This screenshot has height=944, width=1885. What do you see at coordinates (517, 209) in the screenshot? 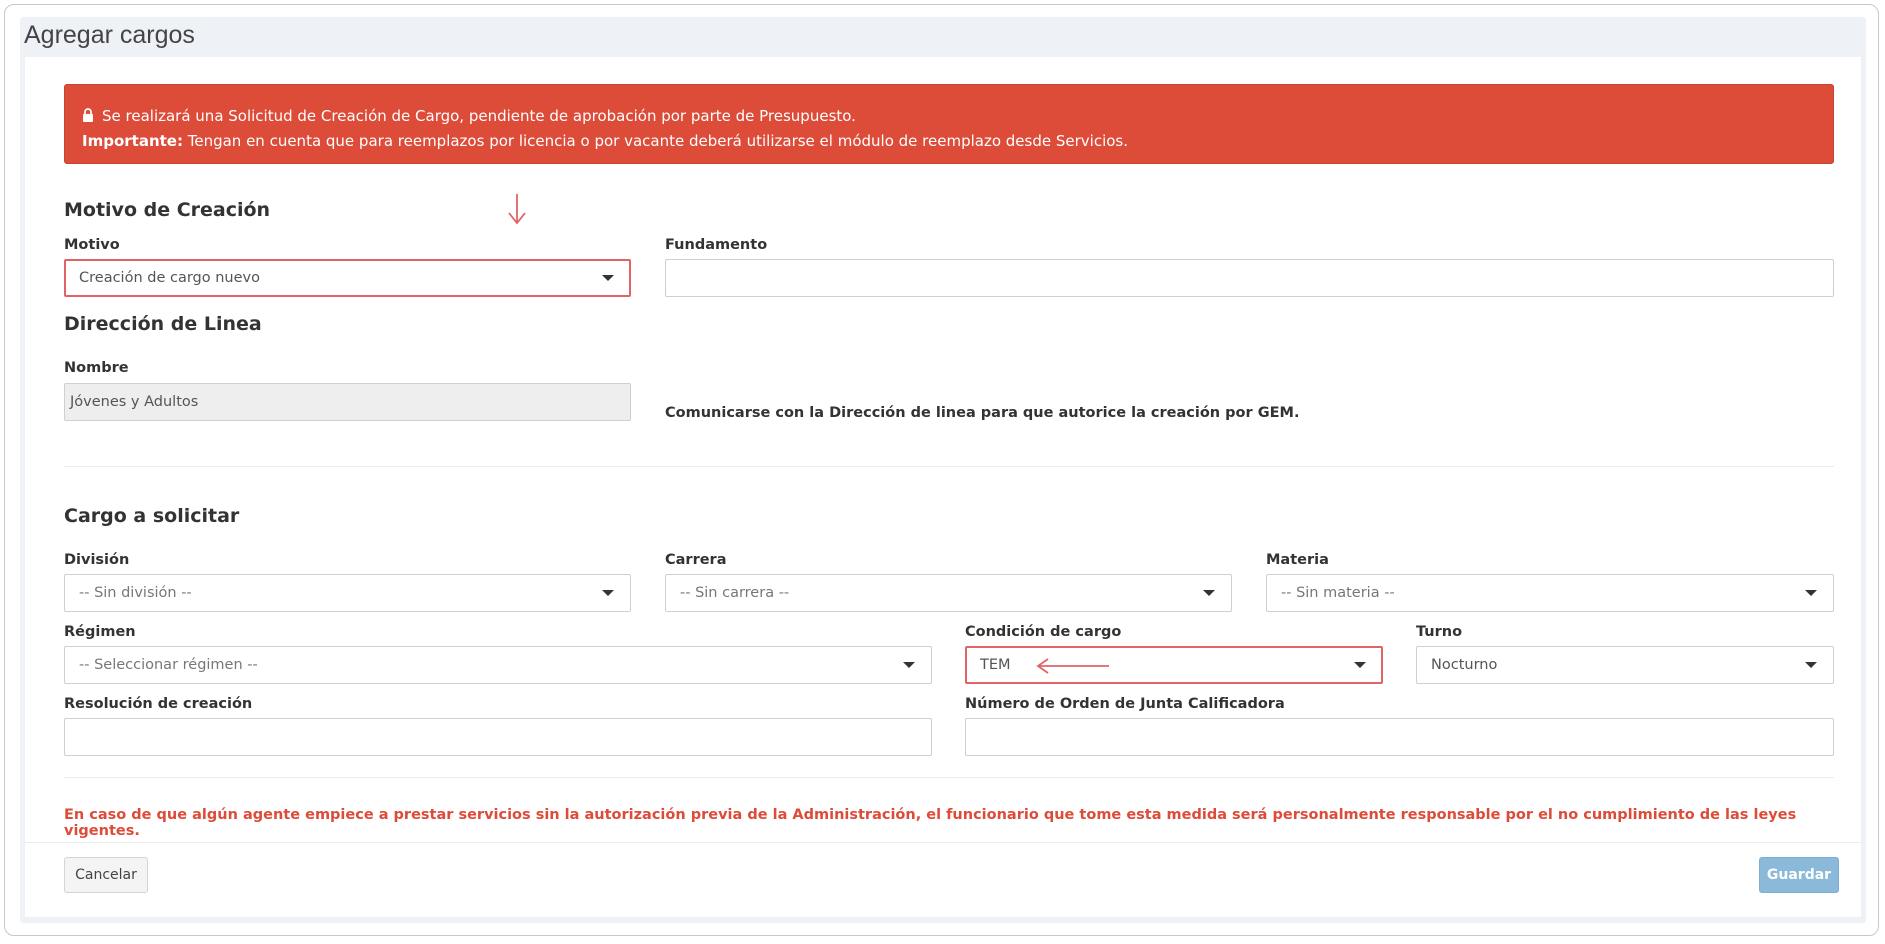
I see `annotation-arrow-down` at bounding box center [517, 209].